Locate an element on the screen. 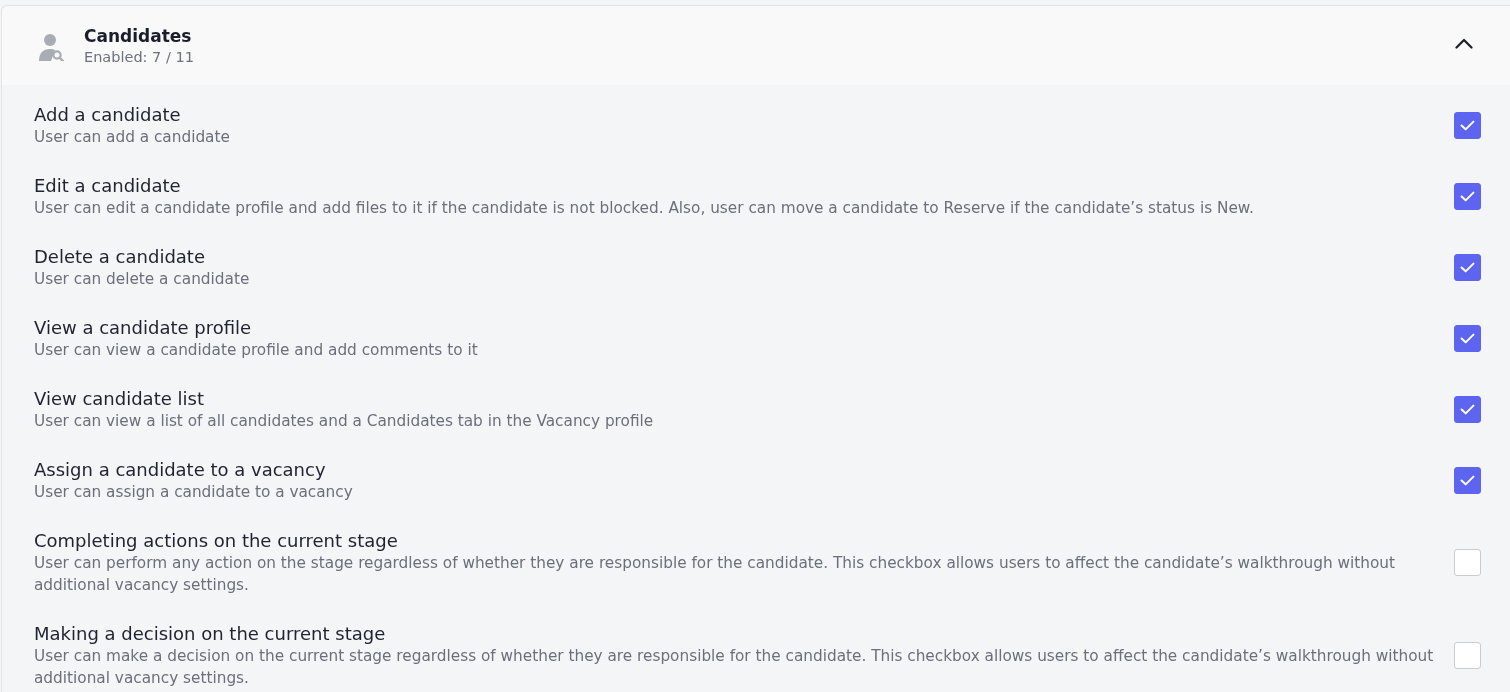 The image size is (1510, 692). permission-title: View candidate list is located at coordinates (119, 398).